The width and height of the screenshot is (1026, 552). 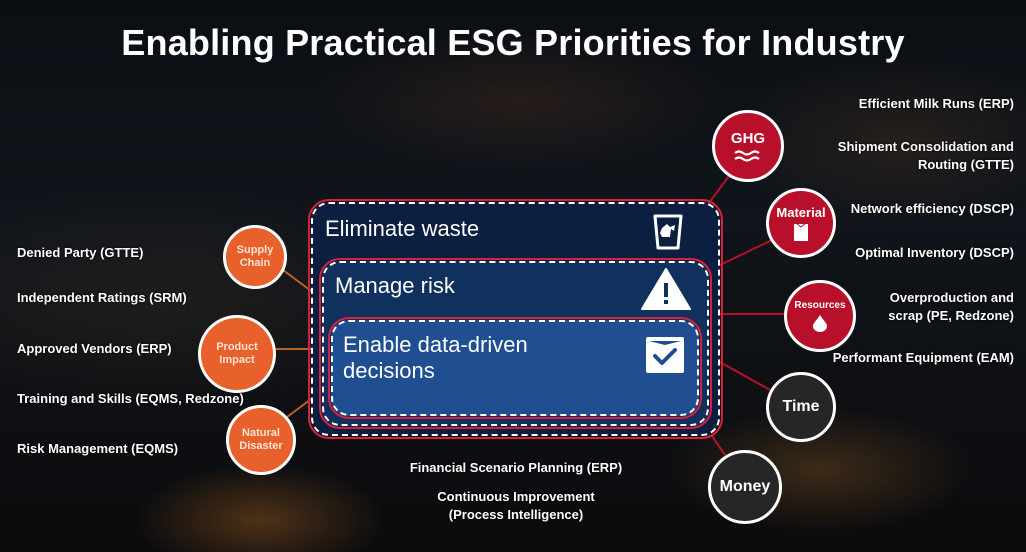 What do you see at coordinates (395, 285) in the screenshot?
I see `box-manage-risk-label: Manage risk` at bounding box center [395, 285].